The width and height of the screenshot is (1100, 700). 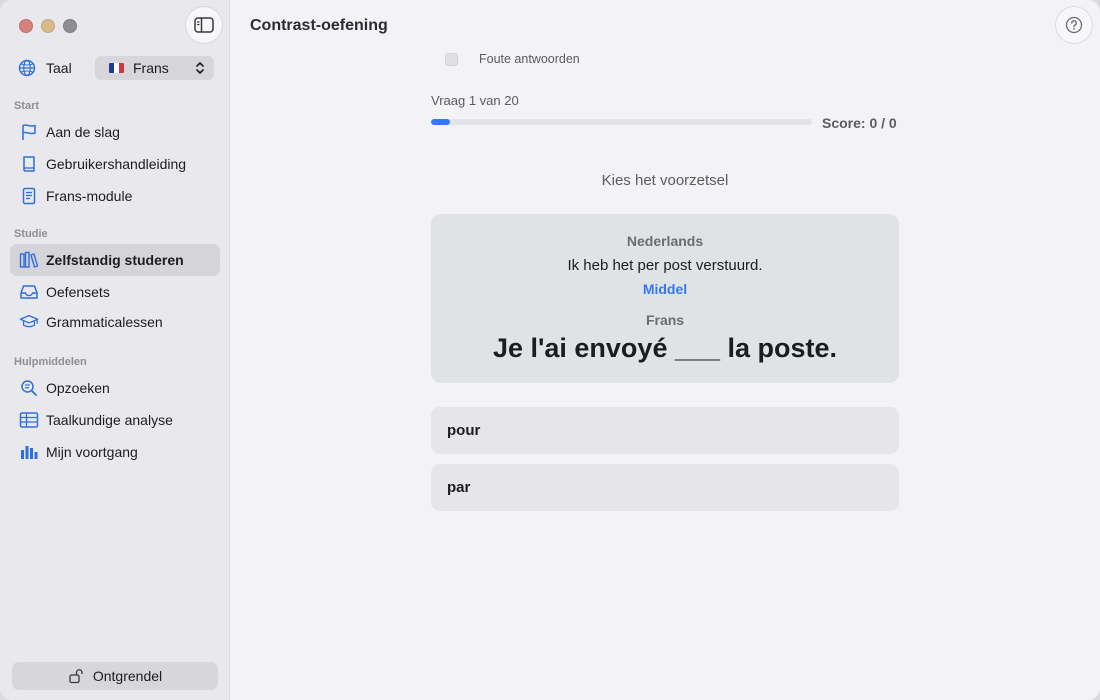 I want to click on question-mark-icon, so click(x=1074, y=25).